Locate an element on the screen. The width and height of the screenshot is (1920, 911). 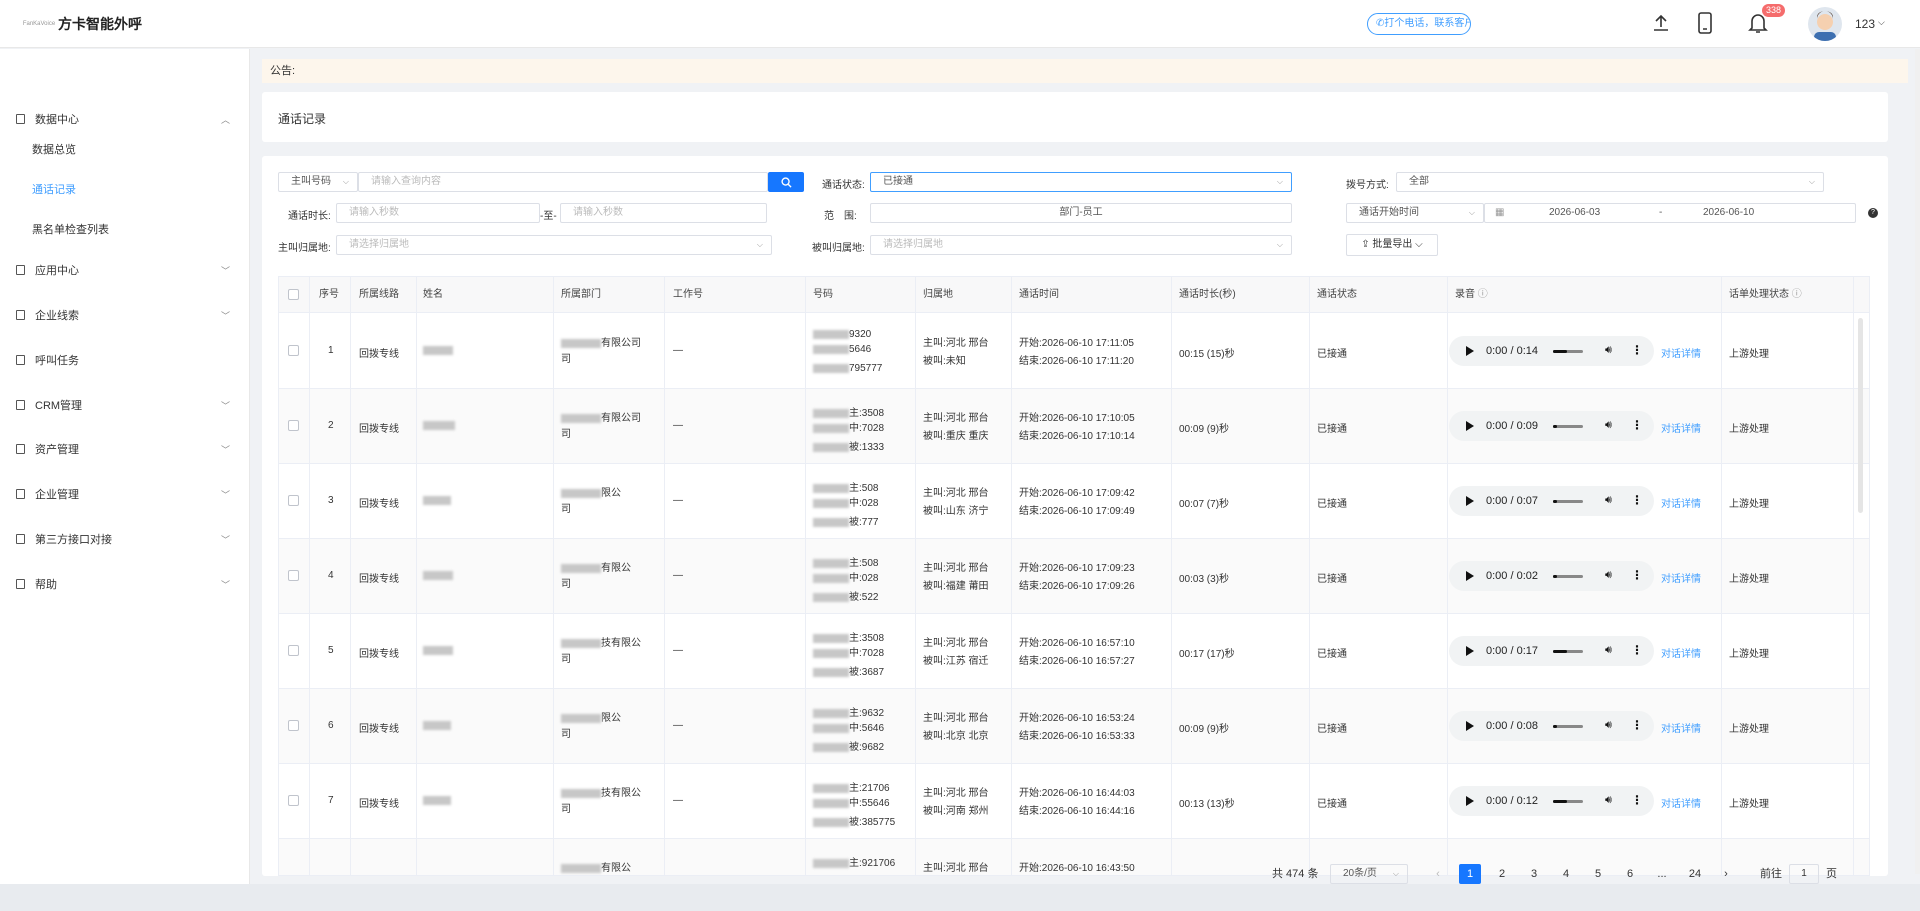
audio-player: 0:00 / 0:09 🔊︎ ⋮ is located at coordinates (1551, 426).